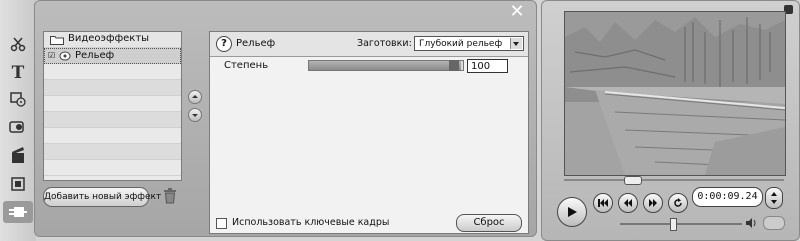 The width and height of the screenshot is (800, 241). Describe the element at coordinates (256, 43) in the screenshot. I see `effect-title: Рельеф` at that location.